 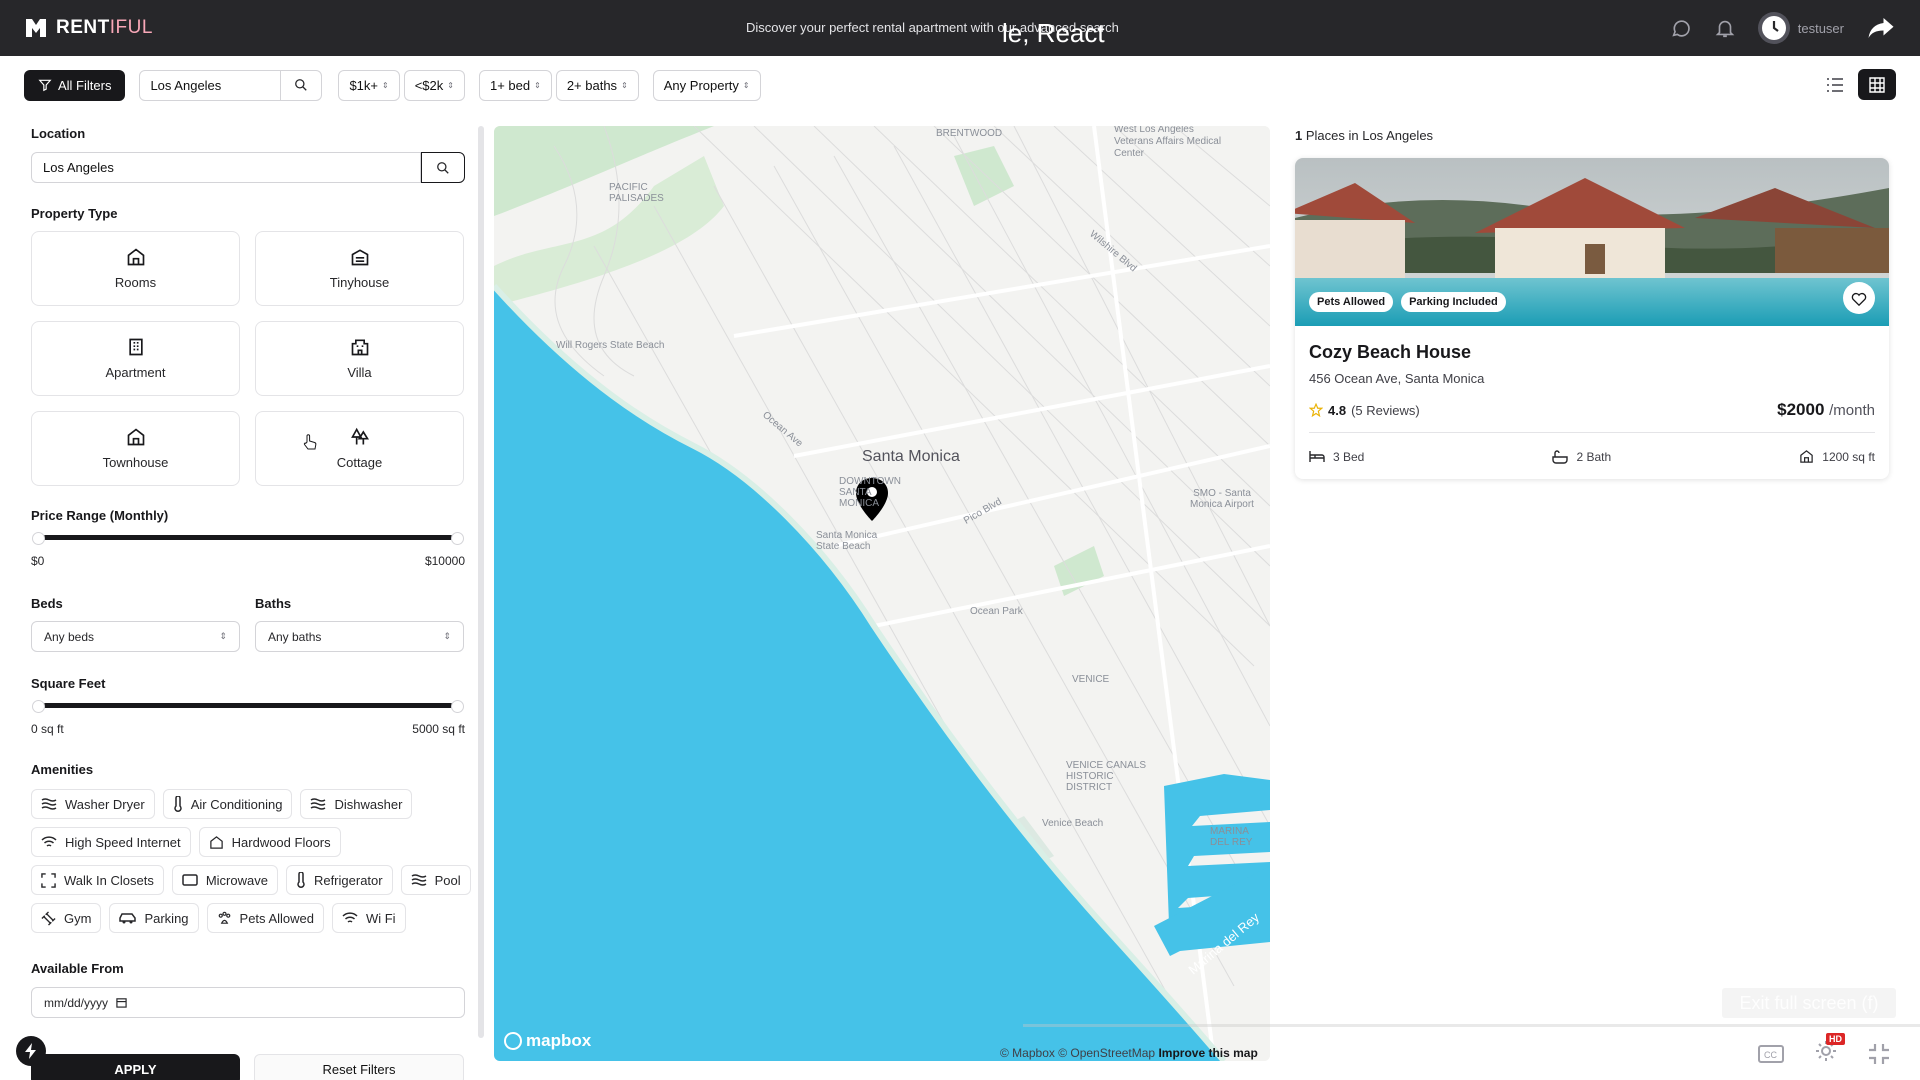 I want to click on logo-icon, so click(x=36, y=28).